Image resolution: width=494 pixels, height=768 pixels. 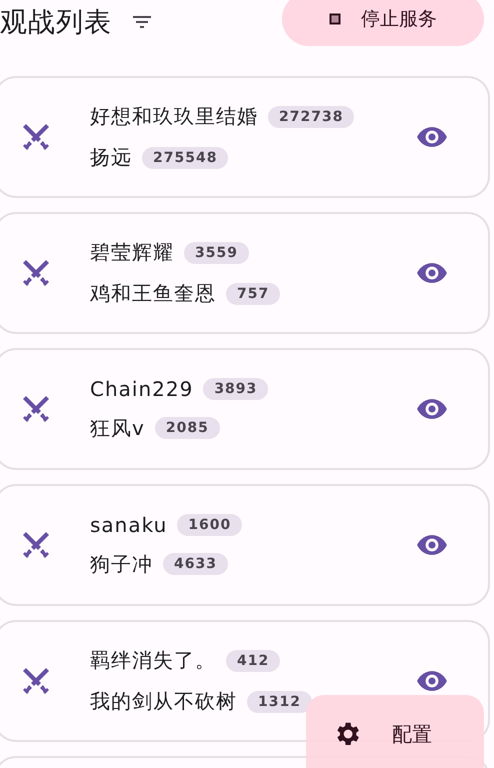 What do you see at coordinates (279, 701) in the screenshot?
I see `score-badge: 1312` at bounding box center [279, 701].